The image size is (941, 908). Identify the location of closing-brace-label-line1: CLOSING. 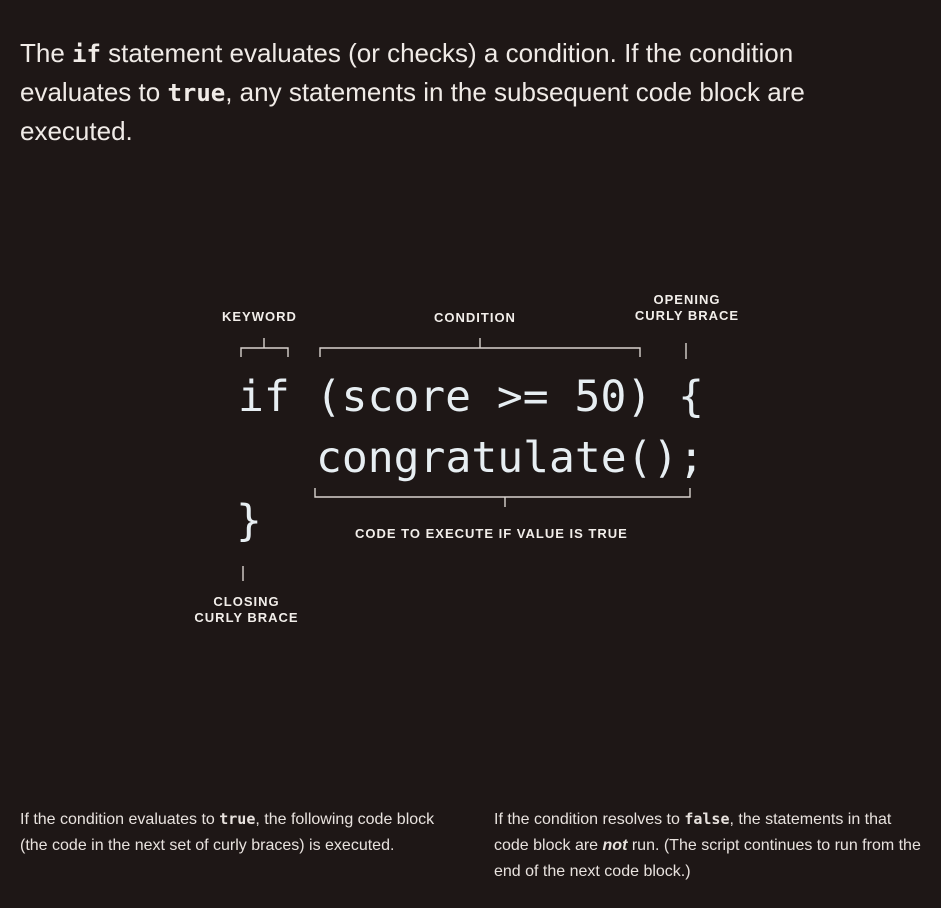
(246, 601).